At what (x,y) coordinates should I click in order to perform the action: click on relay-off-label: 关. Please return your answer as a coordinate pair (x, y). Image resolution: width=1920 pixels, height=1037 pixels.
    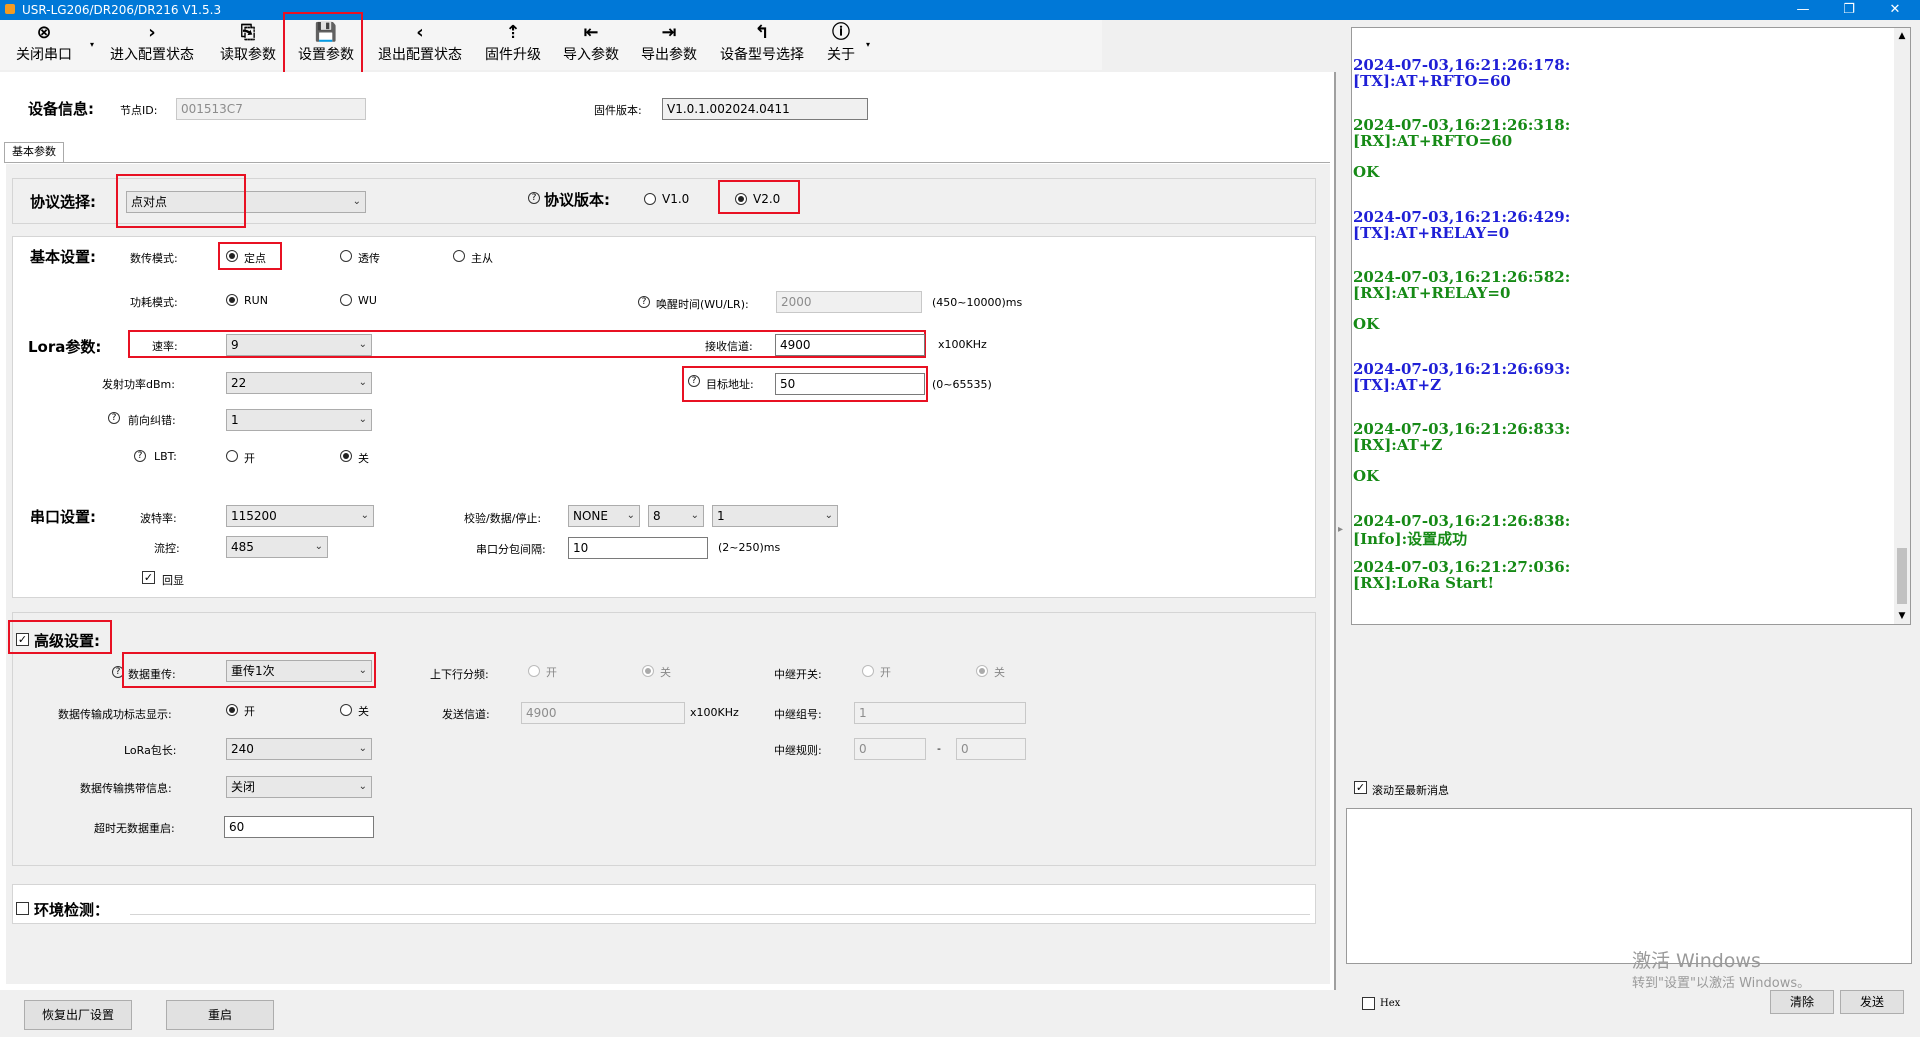
    Looking at the image, I should click on (999, 672).